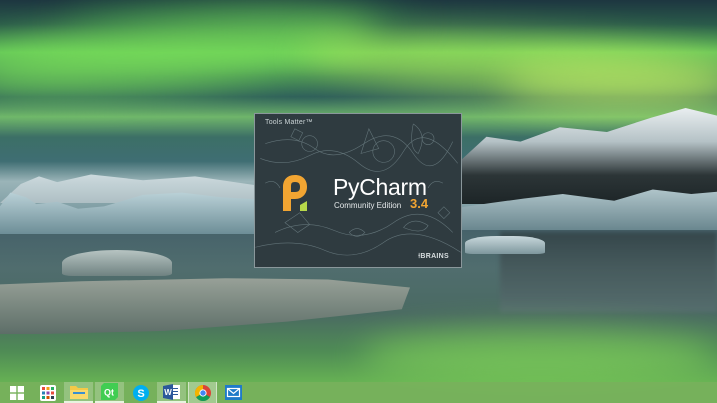  Describe the element at coordinates (358, 392) in the screenshot. I see `taskbar: Qt S W` at that location.